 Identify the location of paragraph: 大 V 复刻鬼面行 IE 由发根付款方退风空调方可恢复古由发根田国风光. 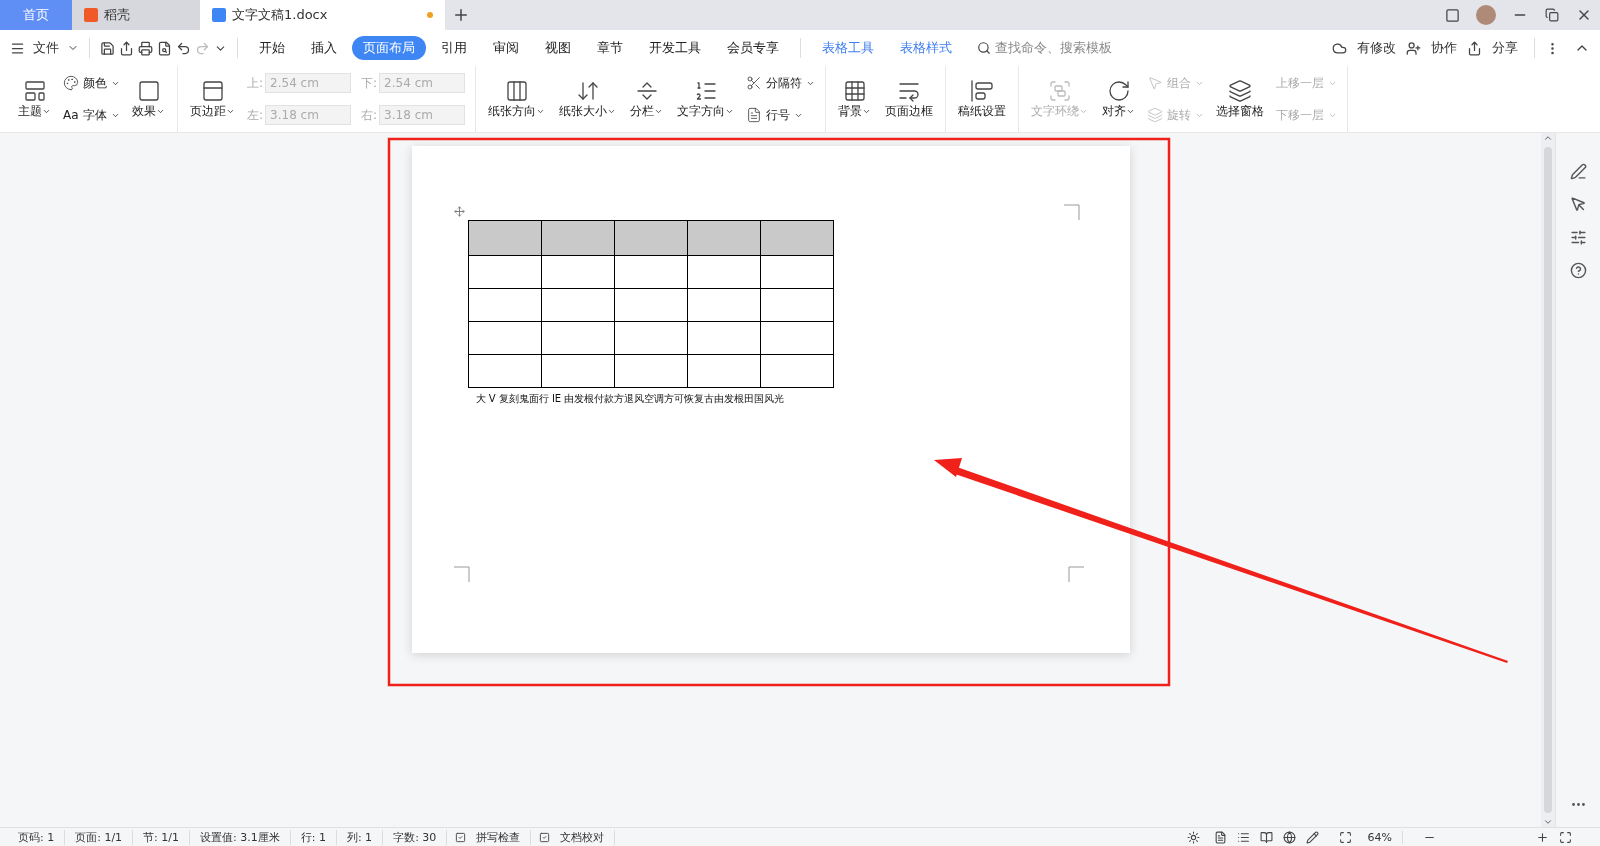
(630, 399).